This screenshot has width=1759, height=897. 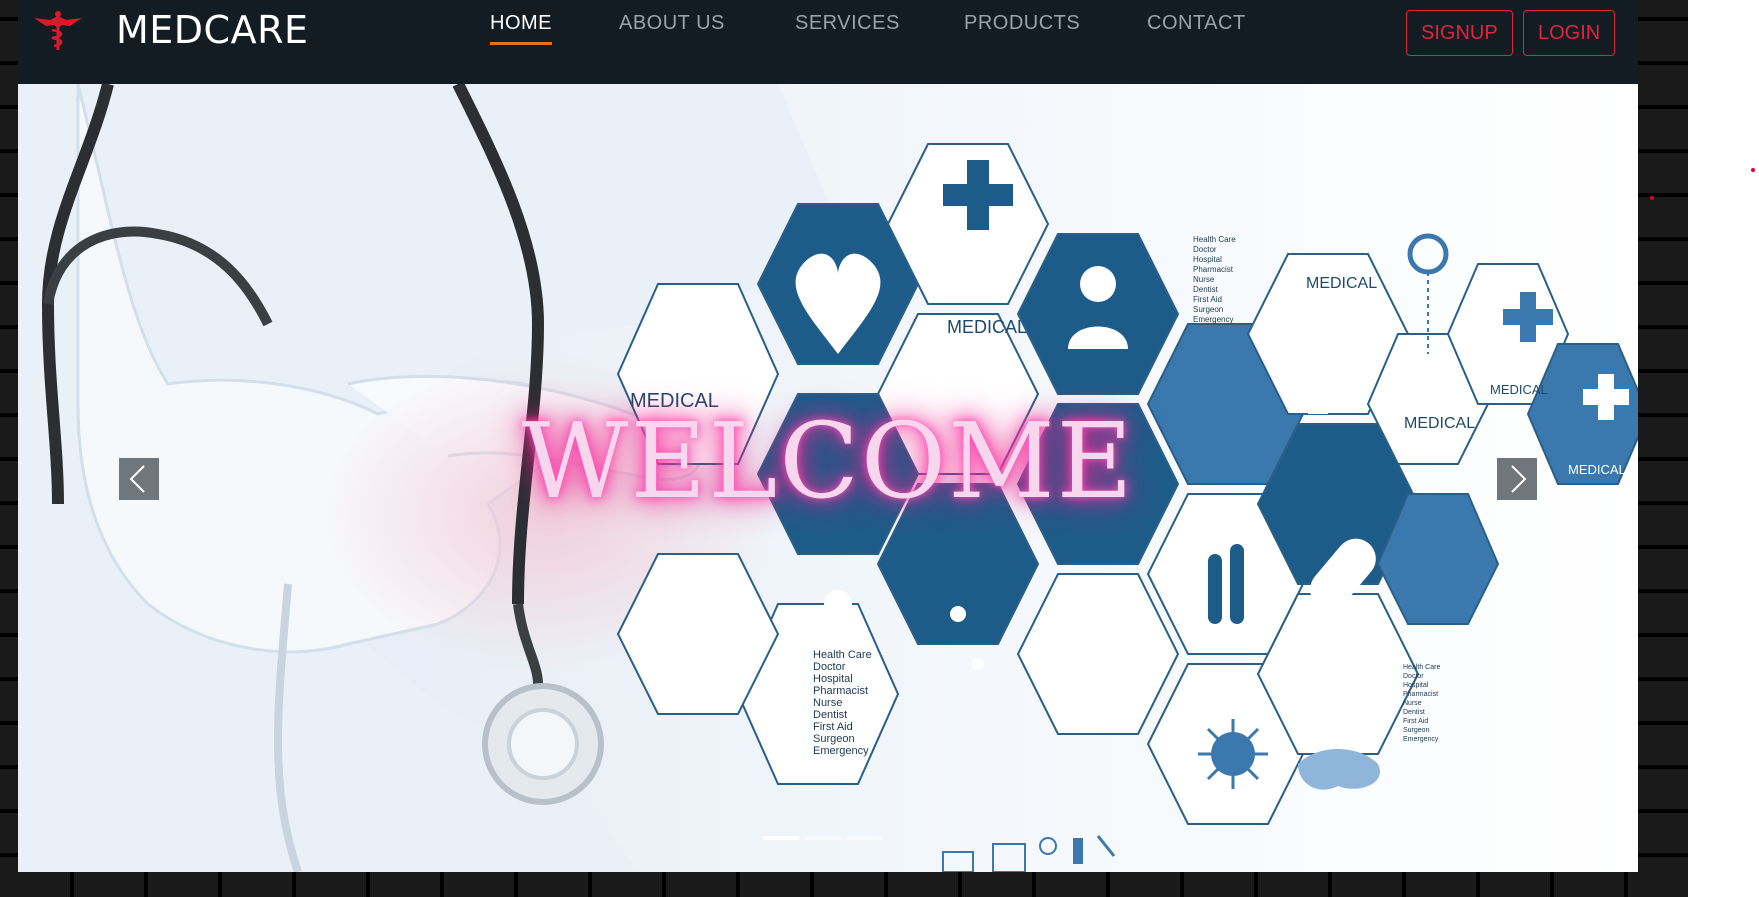 What do you see at coordinates (58, 30) in the screenshot?
I see `caduceus-icon` at bounding box center [58, 30].